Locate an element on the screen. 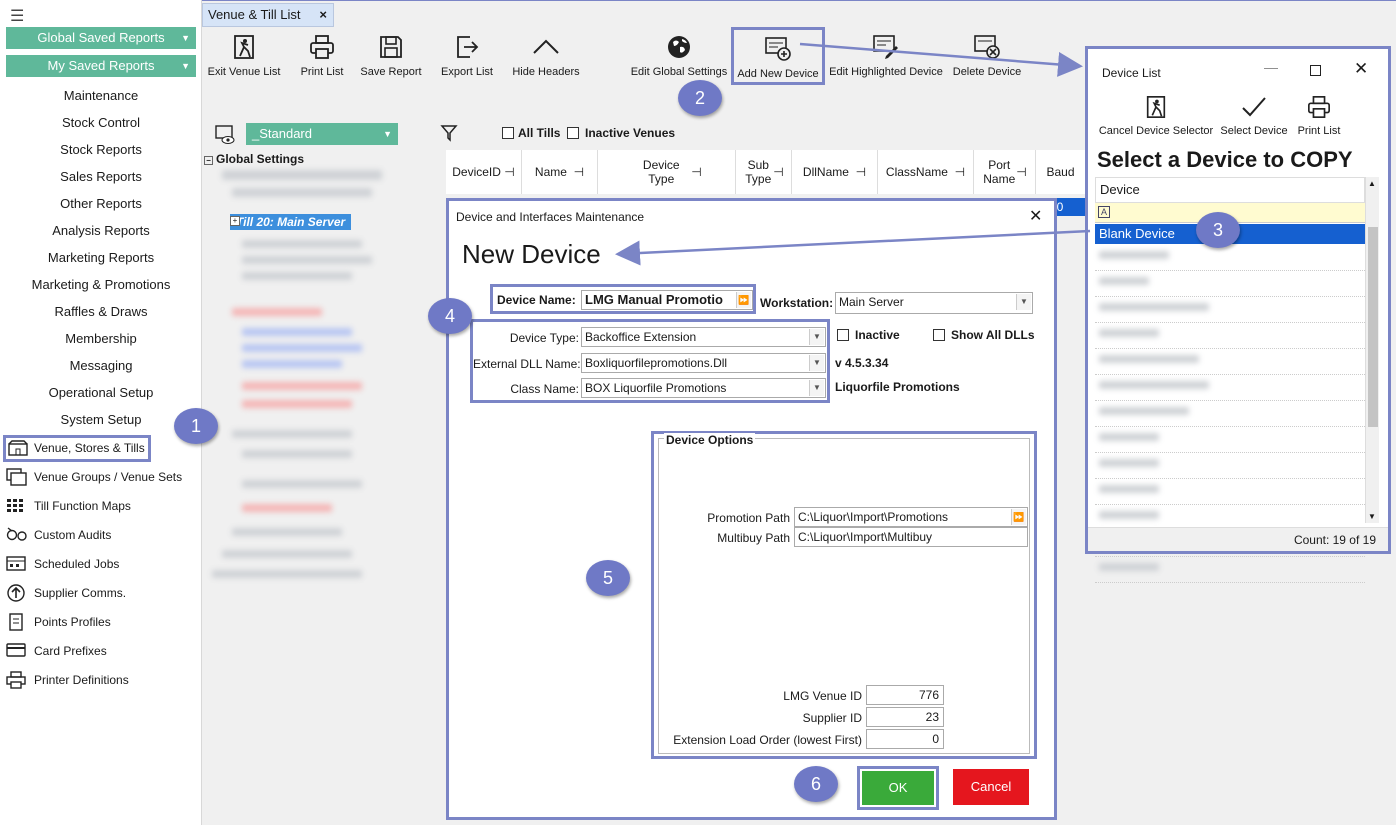  expand-icon: + is located at coordinates (235, 221).